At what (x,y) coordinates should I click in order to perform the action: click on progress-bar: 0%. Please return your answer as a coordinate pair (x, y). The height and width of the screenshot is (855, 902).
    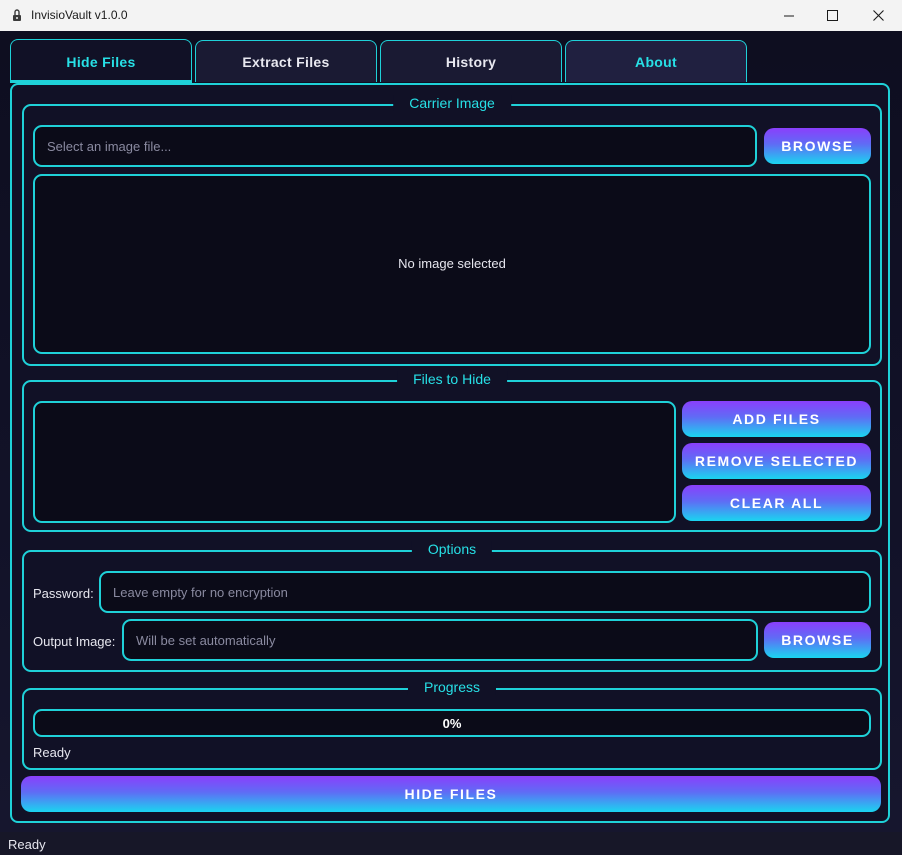
    Looking at the image, I should click on (452, 723).